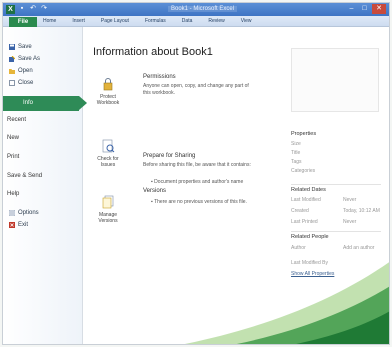  What do you see at coordinates (306, 200) in the screenshot?
I see `last-modified-label: Last Modified` at bounding box center [306, 200].